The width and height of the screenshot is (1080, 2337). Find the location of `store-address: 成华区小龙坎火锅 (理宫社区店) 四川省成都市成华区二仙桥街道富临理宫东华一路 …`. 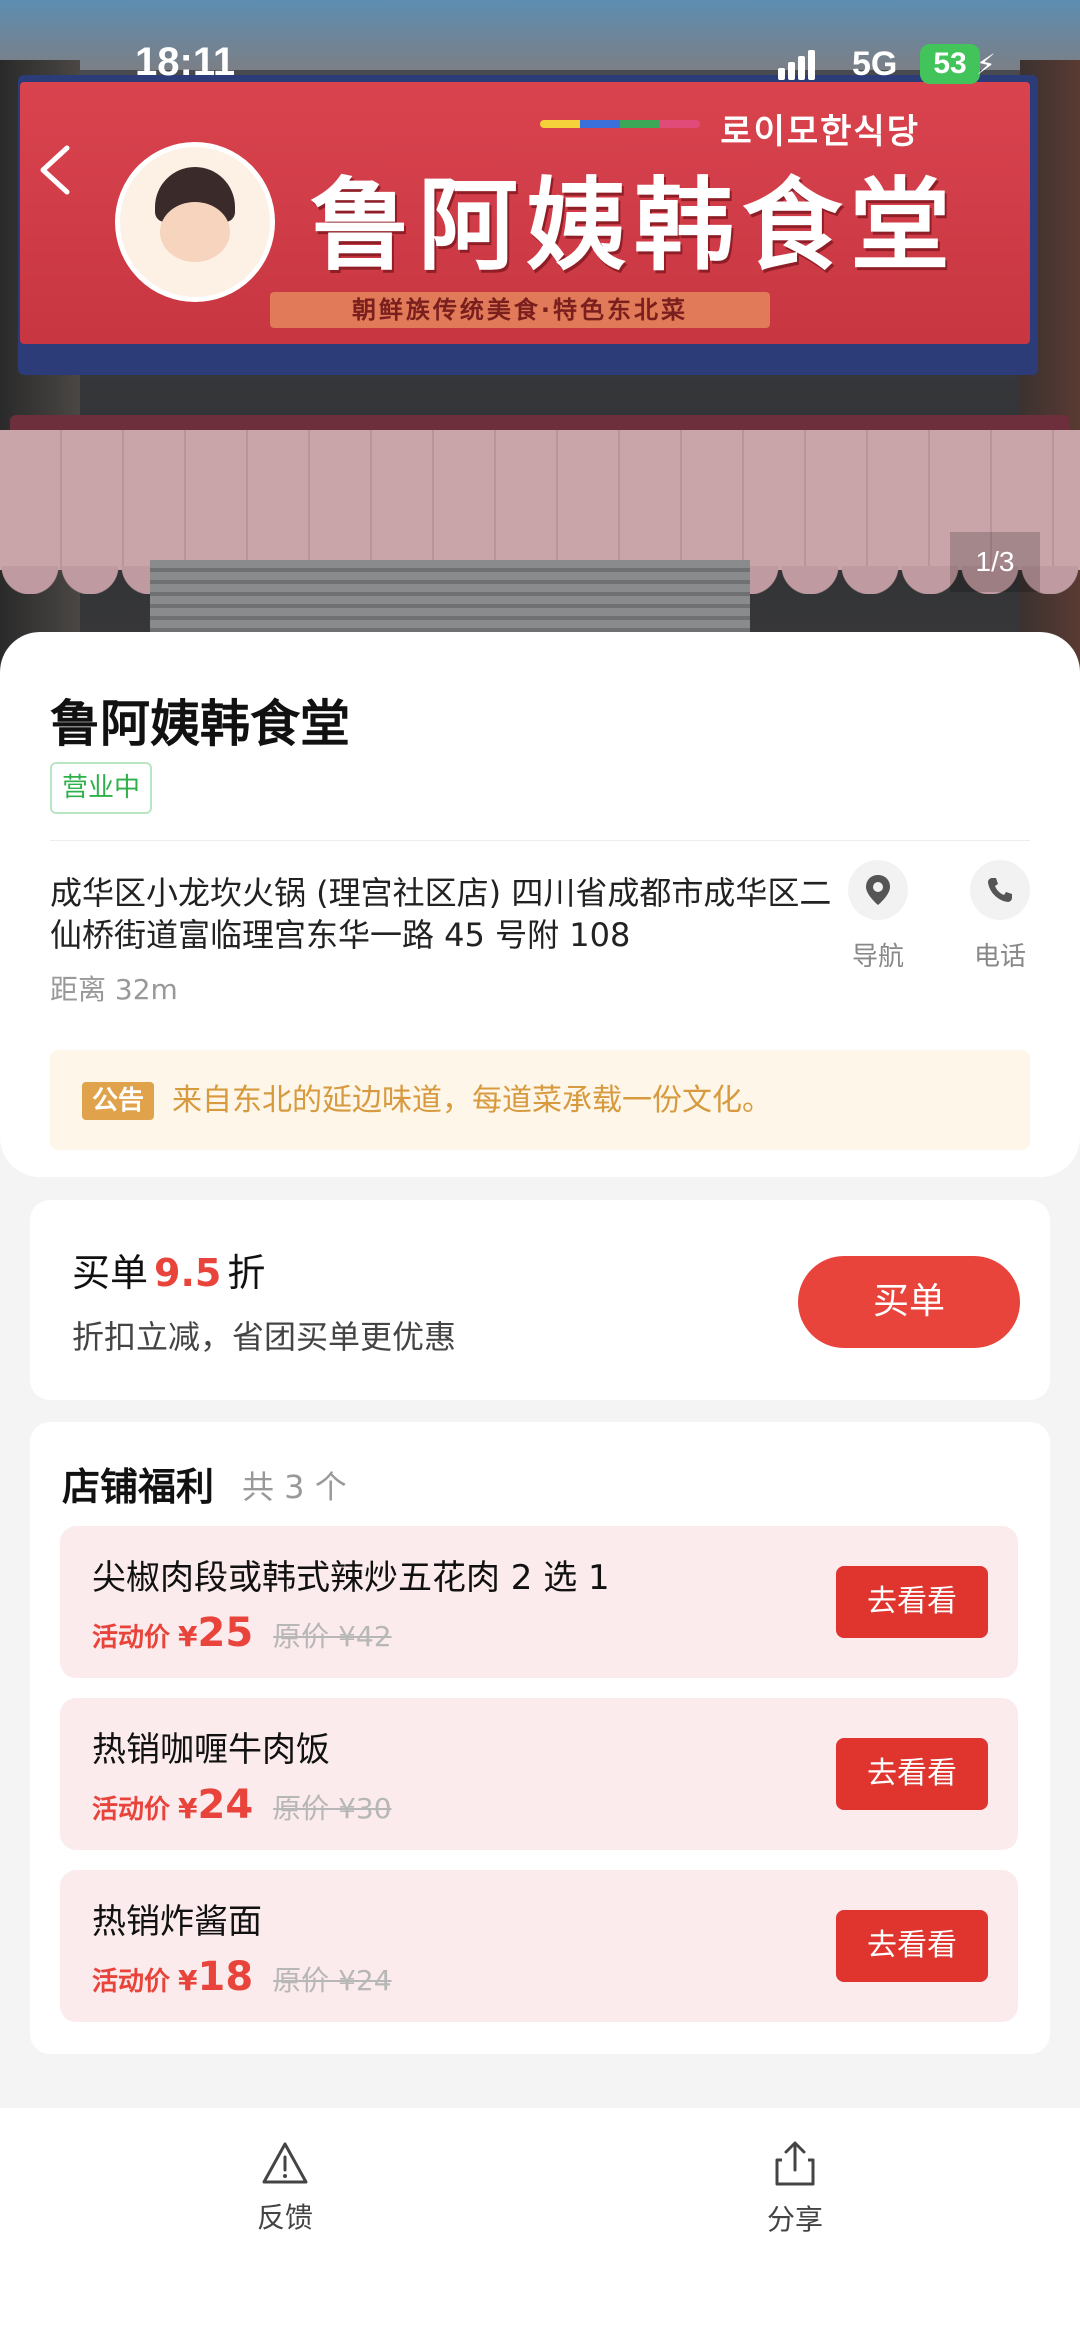

store-address: 成华区小龙坎火锅 (理宫社区店) 四川省成都市成华区二仙桥街道富临理宫东华一路 … is located at coordinates (445, 914).